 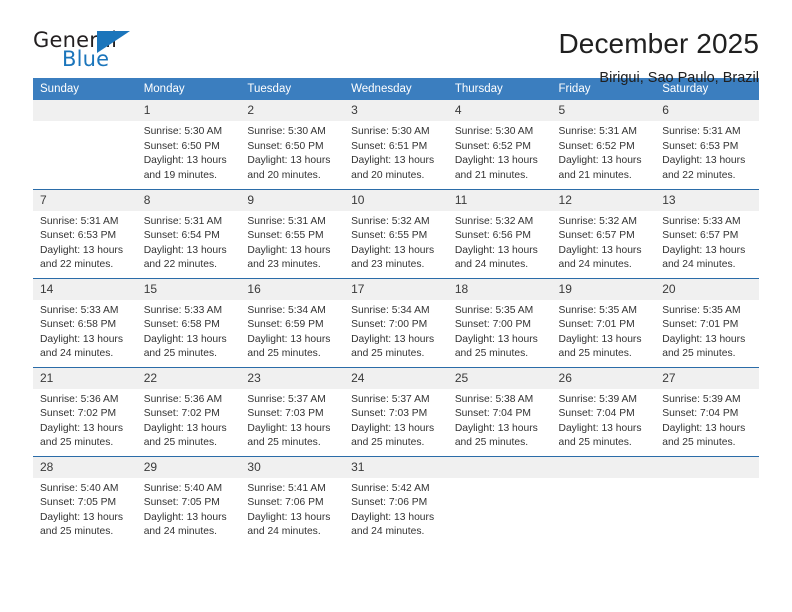 What do you see at coordinates (85, 467) in the screenshot?
I see `day-number: 28` at bounding box center [85, 467].